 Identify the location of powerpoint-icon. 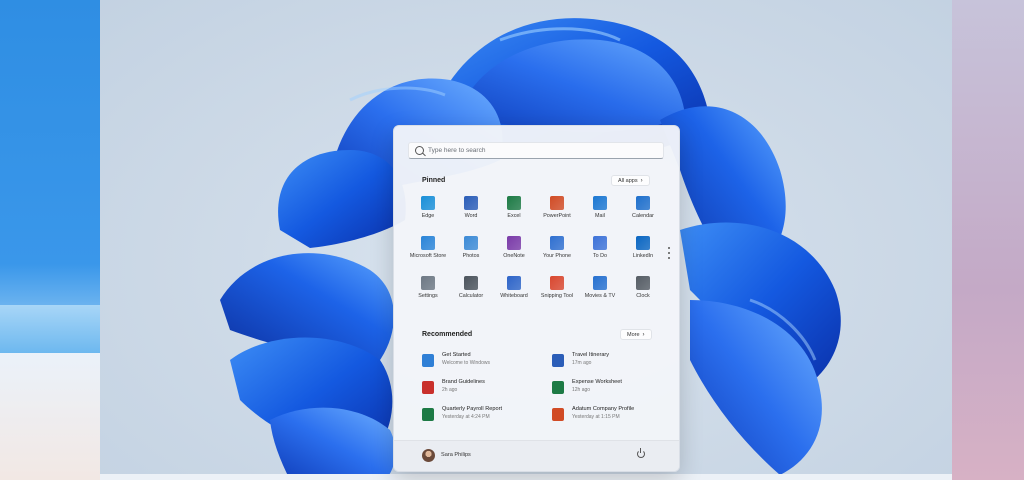
(557, 203).